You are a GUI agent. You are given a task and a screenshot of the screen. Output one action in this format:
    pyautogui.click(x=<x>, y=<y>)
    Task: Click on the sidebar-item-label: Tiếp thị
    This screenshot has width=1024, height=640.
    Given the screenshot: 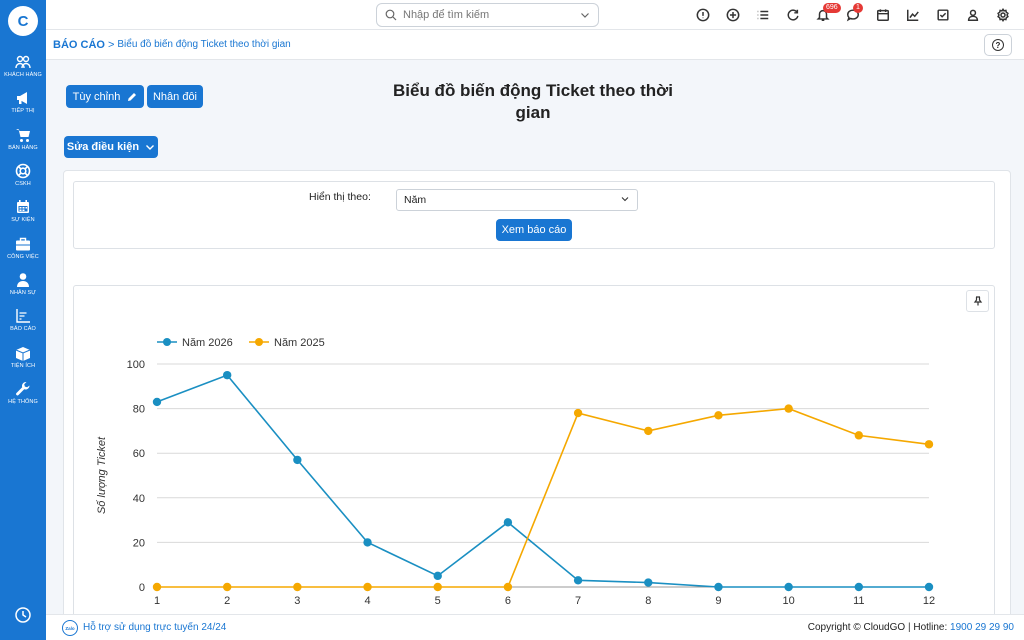 What is the action you would take?
    pyautogui.click(x=23, y=111)
    